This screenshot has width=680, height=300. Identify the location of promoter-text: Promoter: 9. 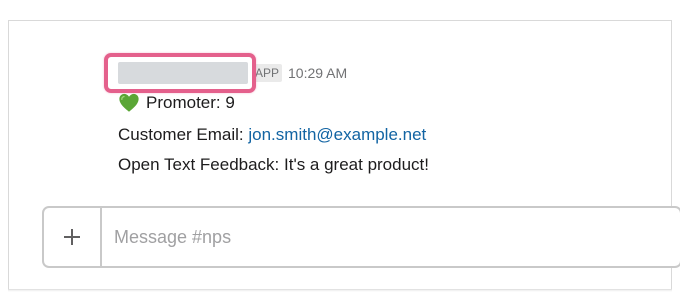
(190, 102).